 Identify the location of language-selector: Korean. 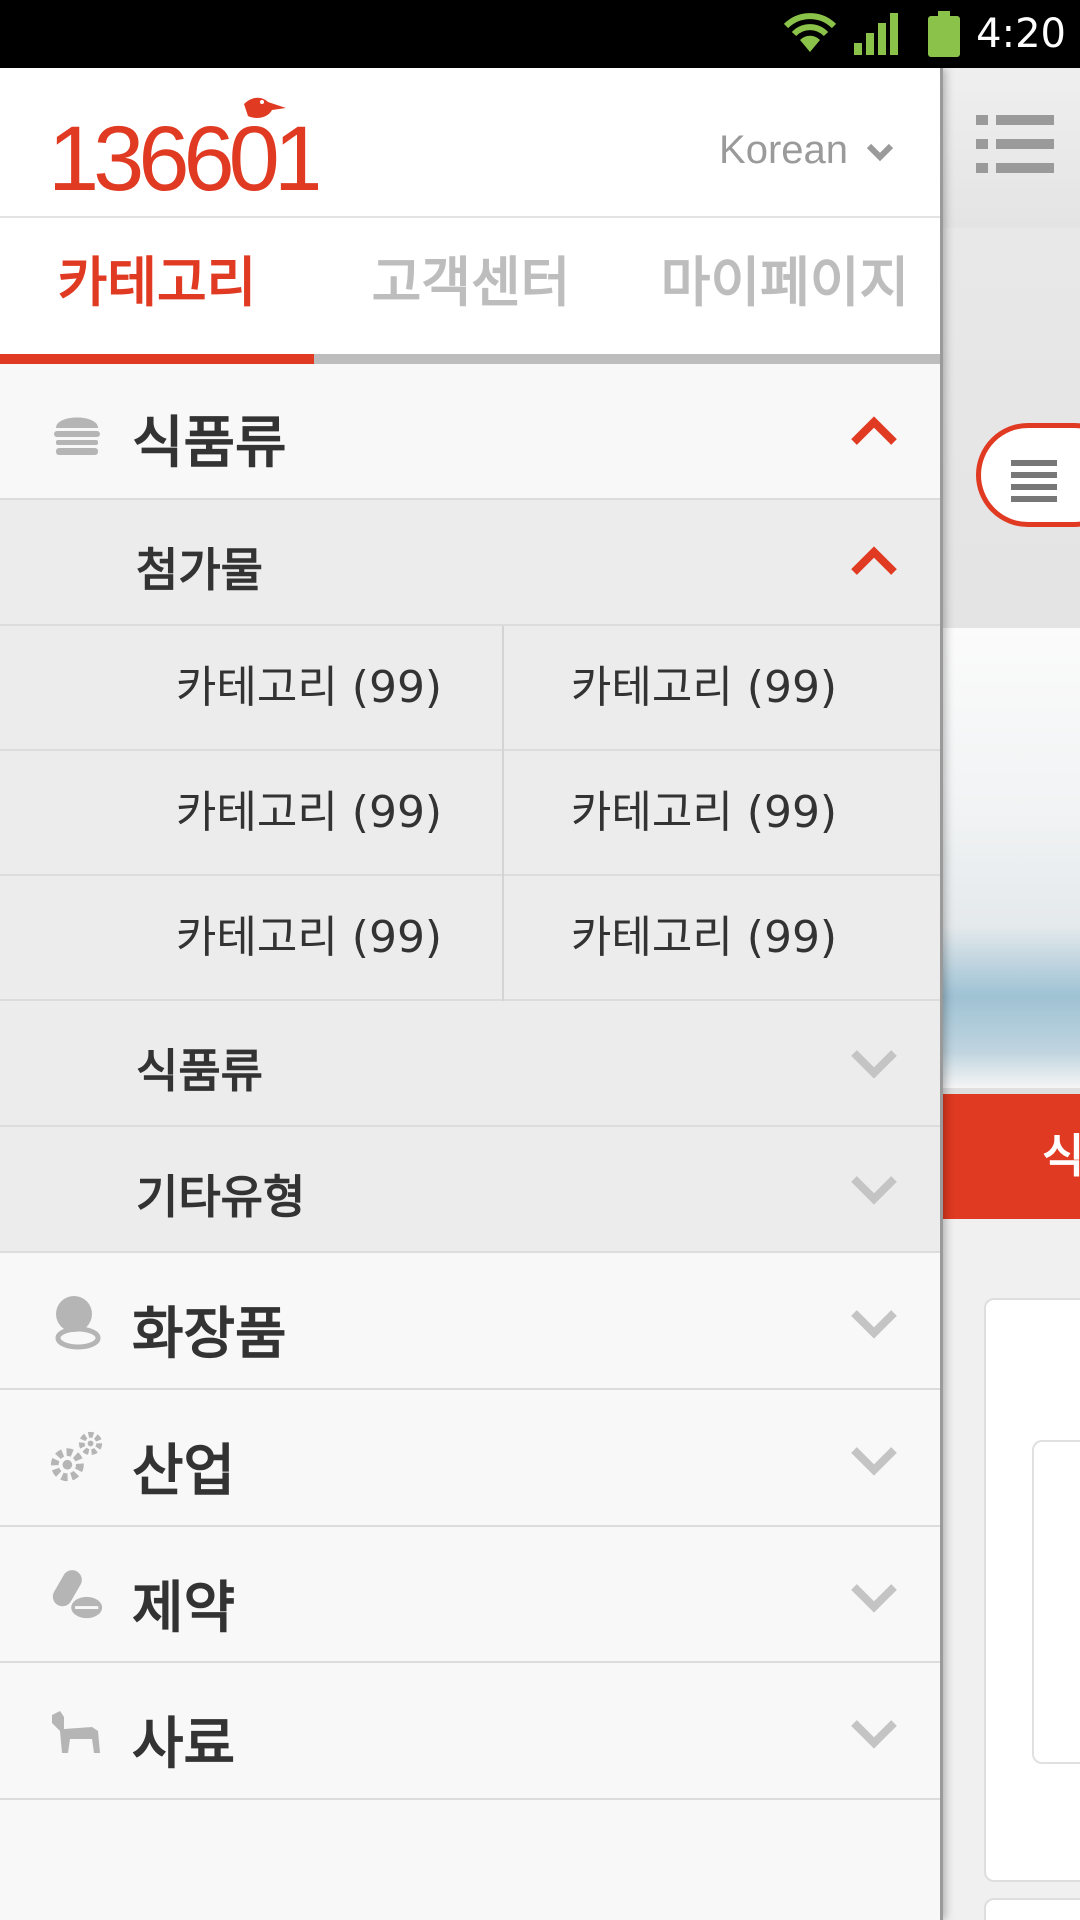
(806, 150).